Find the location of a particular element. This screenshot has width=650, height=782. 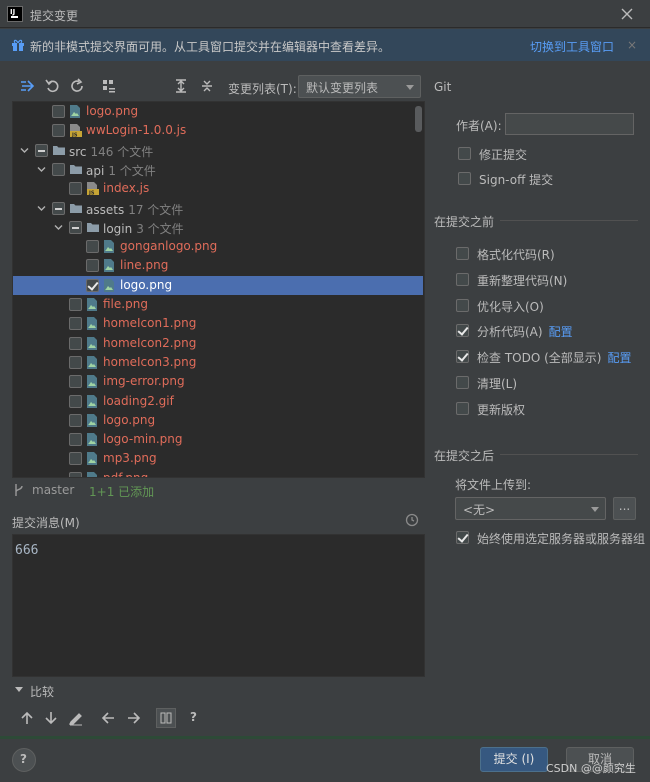

file-name: logo.png is located at coordinates (112, 111).